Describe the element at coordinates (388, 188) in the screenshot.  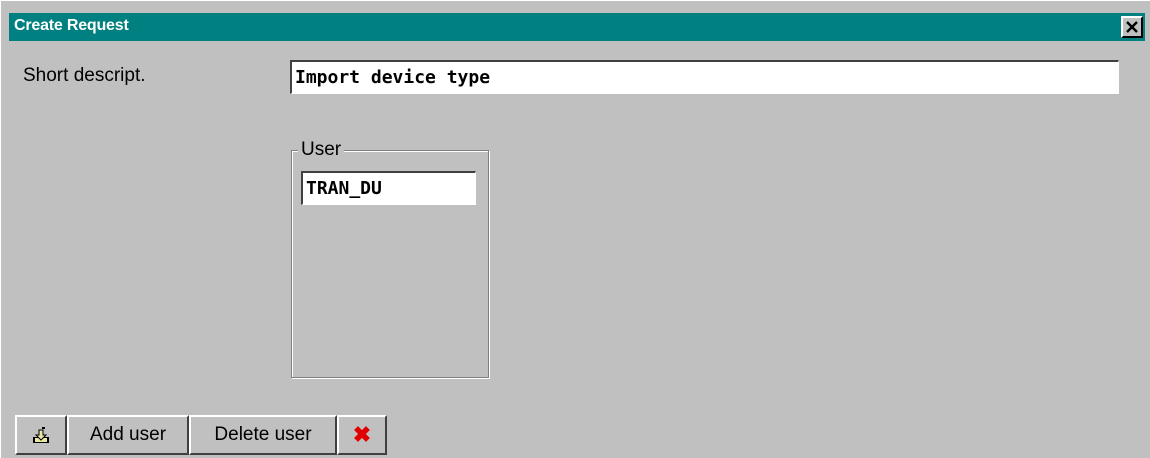
I see `user-input: TRAN_DU` at that location.